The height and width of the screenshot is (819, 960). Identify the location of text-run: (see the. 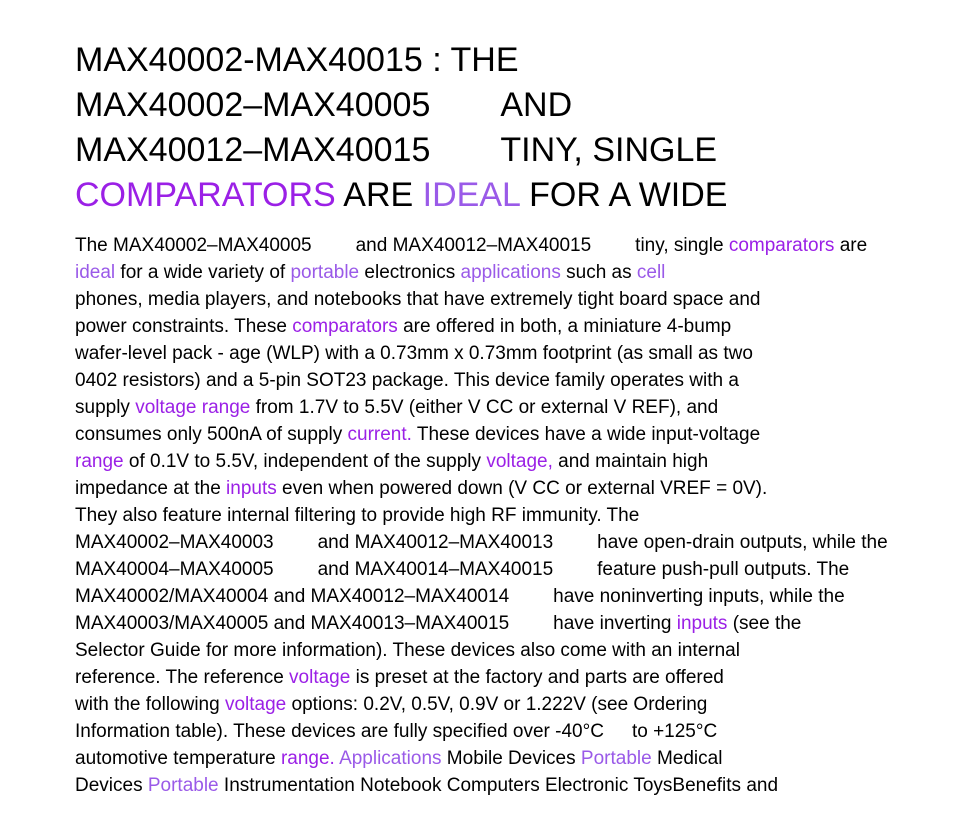
(764, 623).